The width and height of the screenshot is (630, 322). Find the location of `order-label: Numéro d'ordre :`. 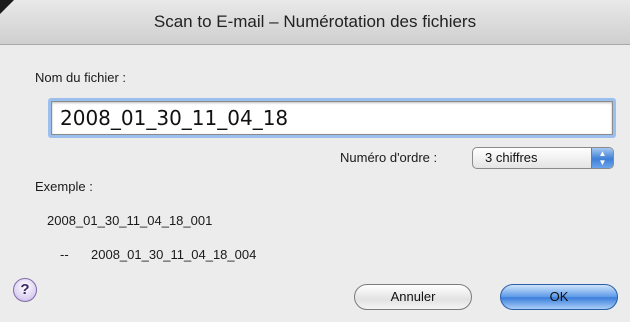

order-label: Numéro d'ordre : is located at coordinates (389, 157).